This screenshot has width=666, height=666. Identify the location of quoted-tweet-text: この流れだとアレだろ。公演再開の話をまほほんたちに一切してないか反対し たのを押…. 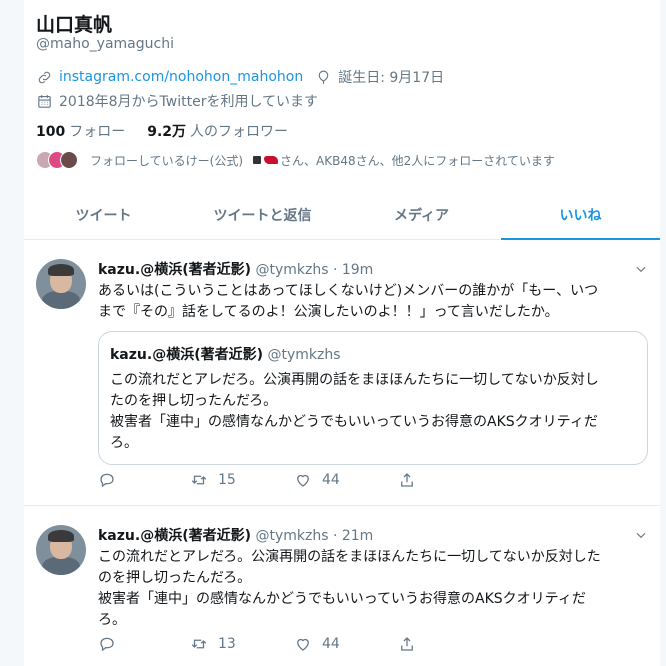
(374, 412).